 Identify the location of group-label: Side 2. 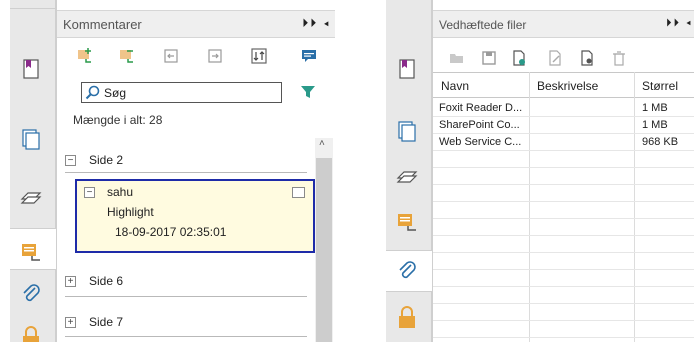
(106, 160).